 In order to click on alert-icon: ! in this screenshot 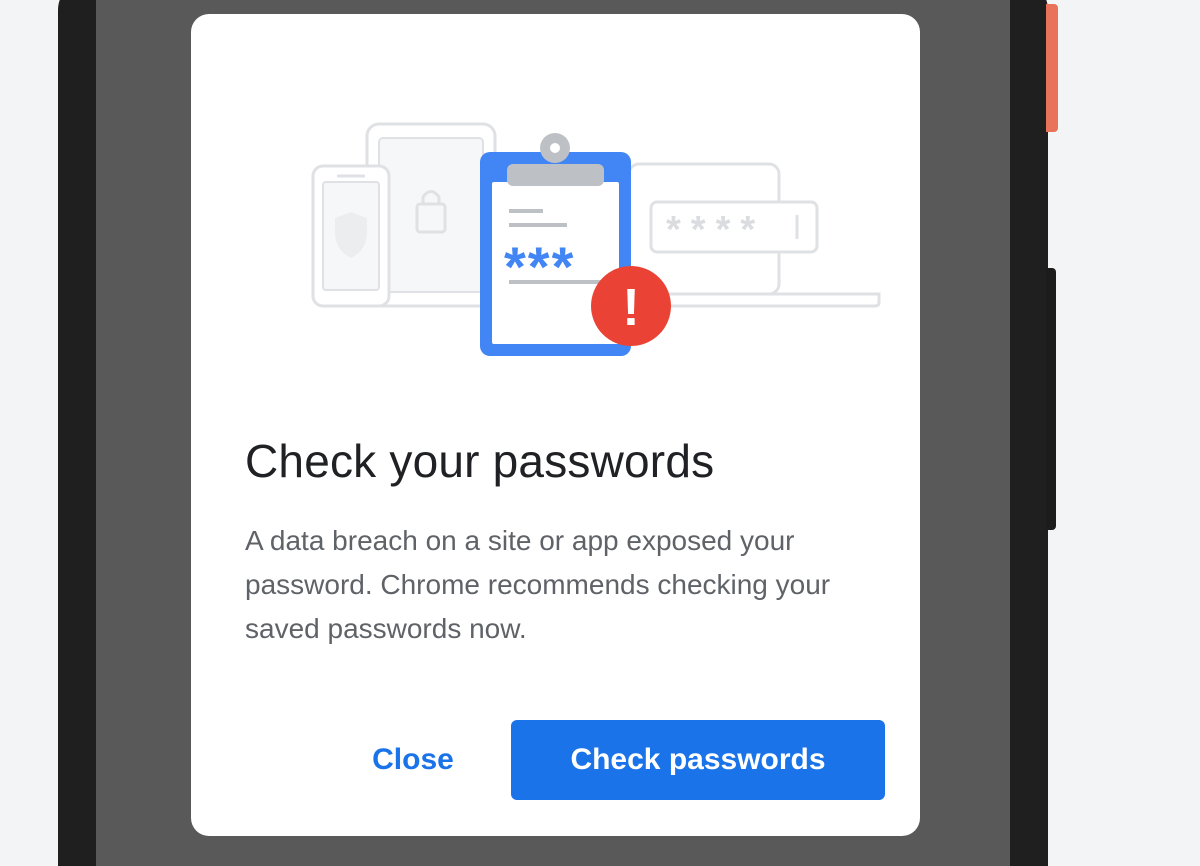, I will do `click(631, 306)`.